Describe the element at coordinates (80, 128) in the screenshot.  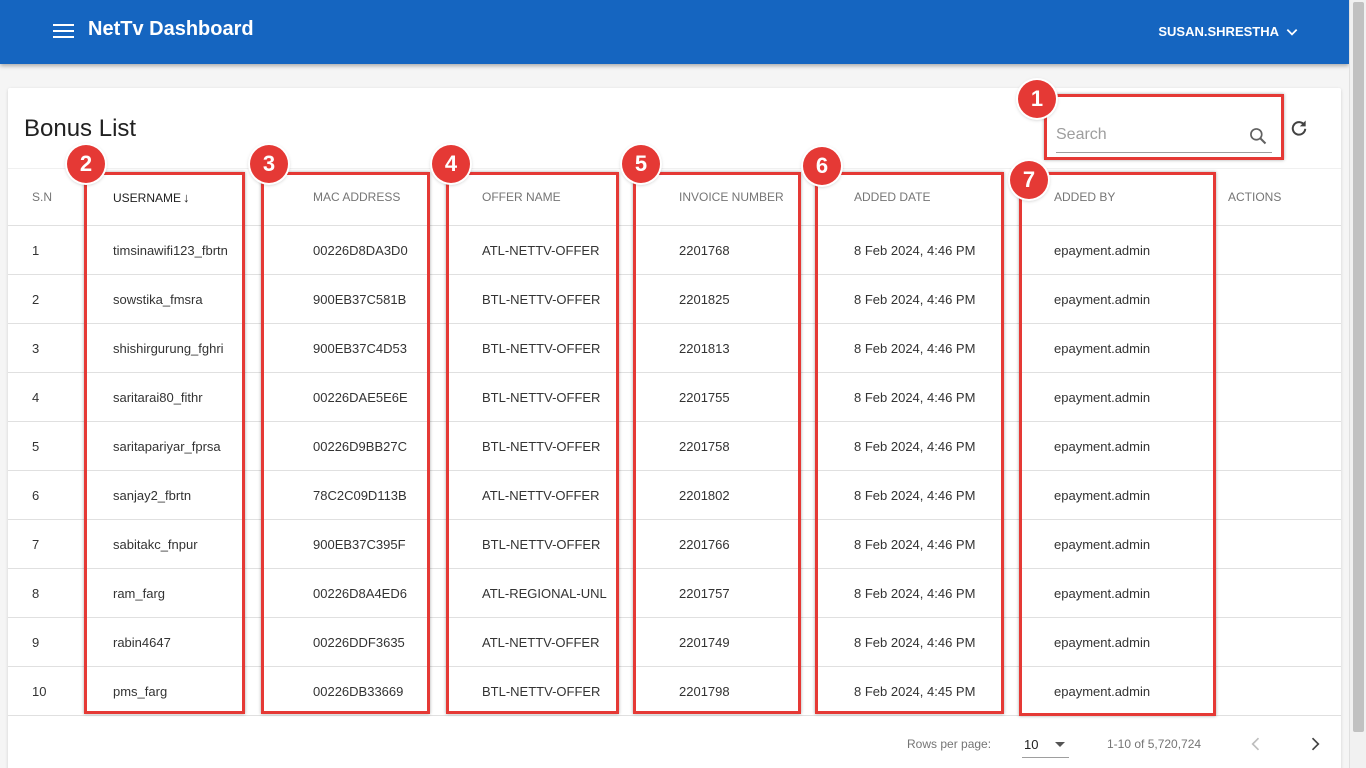
I see `page-title: Bonus List` at that location.